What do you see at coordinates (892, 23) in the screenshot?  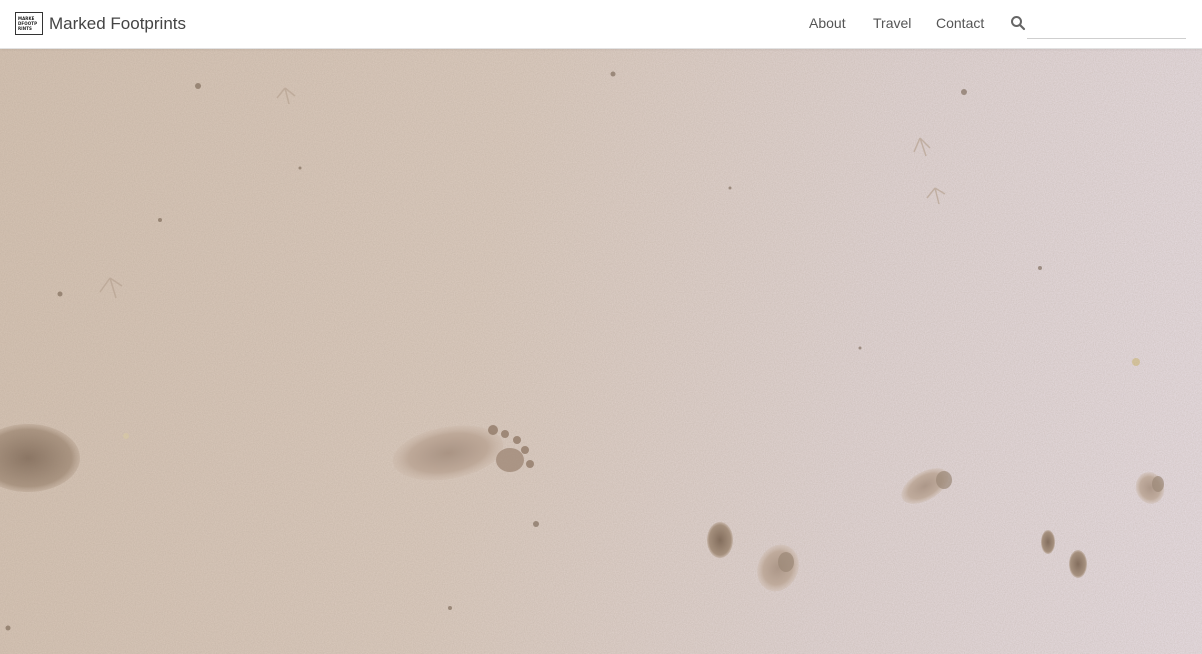 I see `nav-link-travel: Travel` at bounding box center [892, 23].